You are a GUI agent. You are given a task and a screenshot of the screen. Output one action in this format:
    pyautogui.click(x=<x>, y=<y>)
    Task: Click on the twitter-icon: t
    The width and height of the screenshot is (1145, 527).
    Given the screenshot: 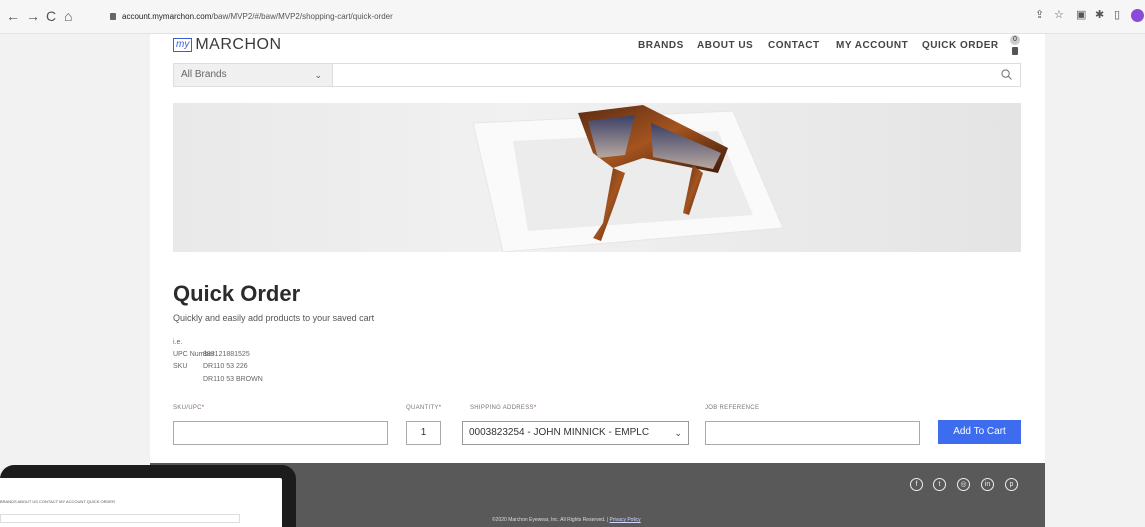 What is the action you would take?
    pyautogui.click(x=939, y=484)
    